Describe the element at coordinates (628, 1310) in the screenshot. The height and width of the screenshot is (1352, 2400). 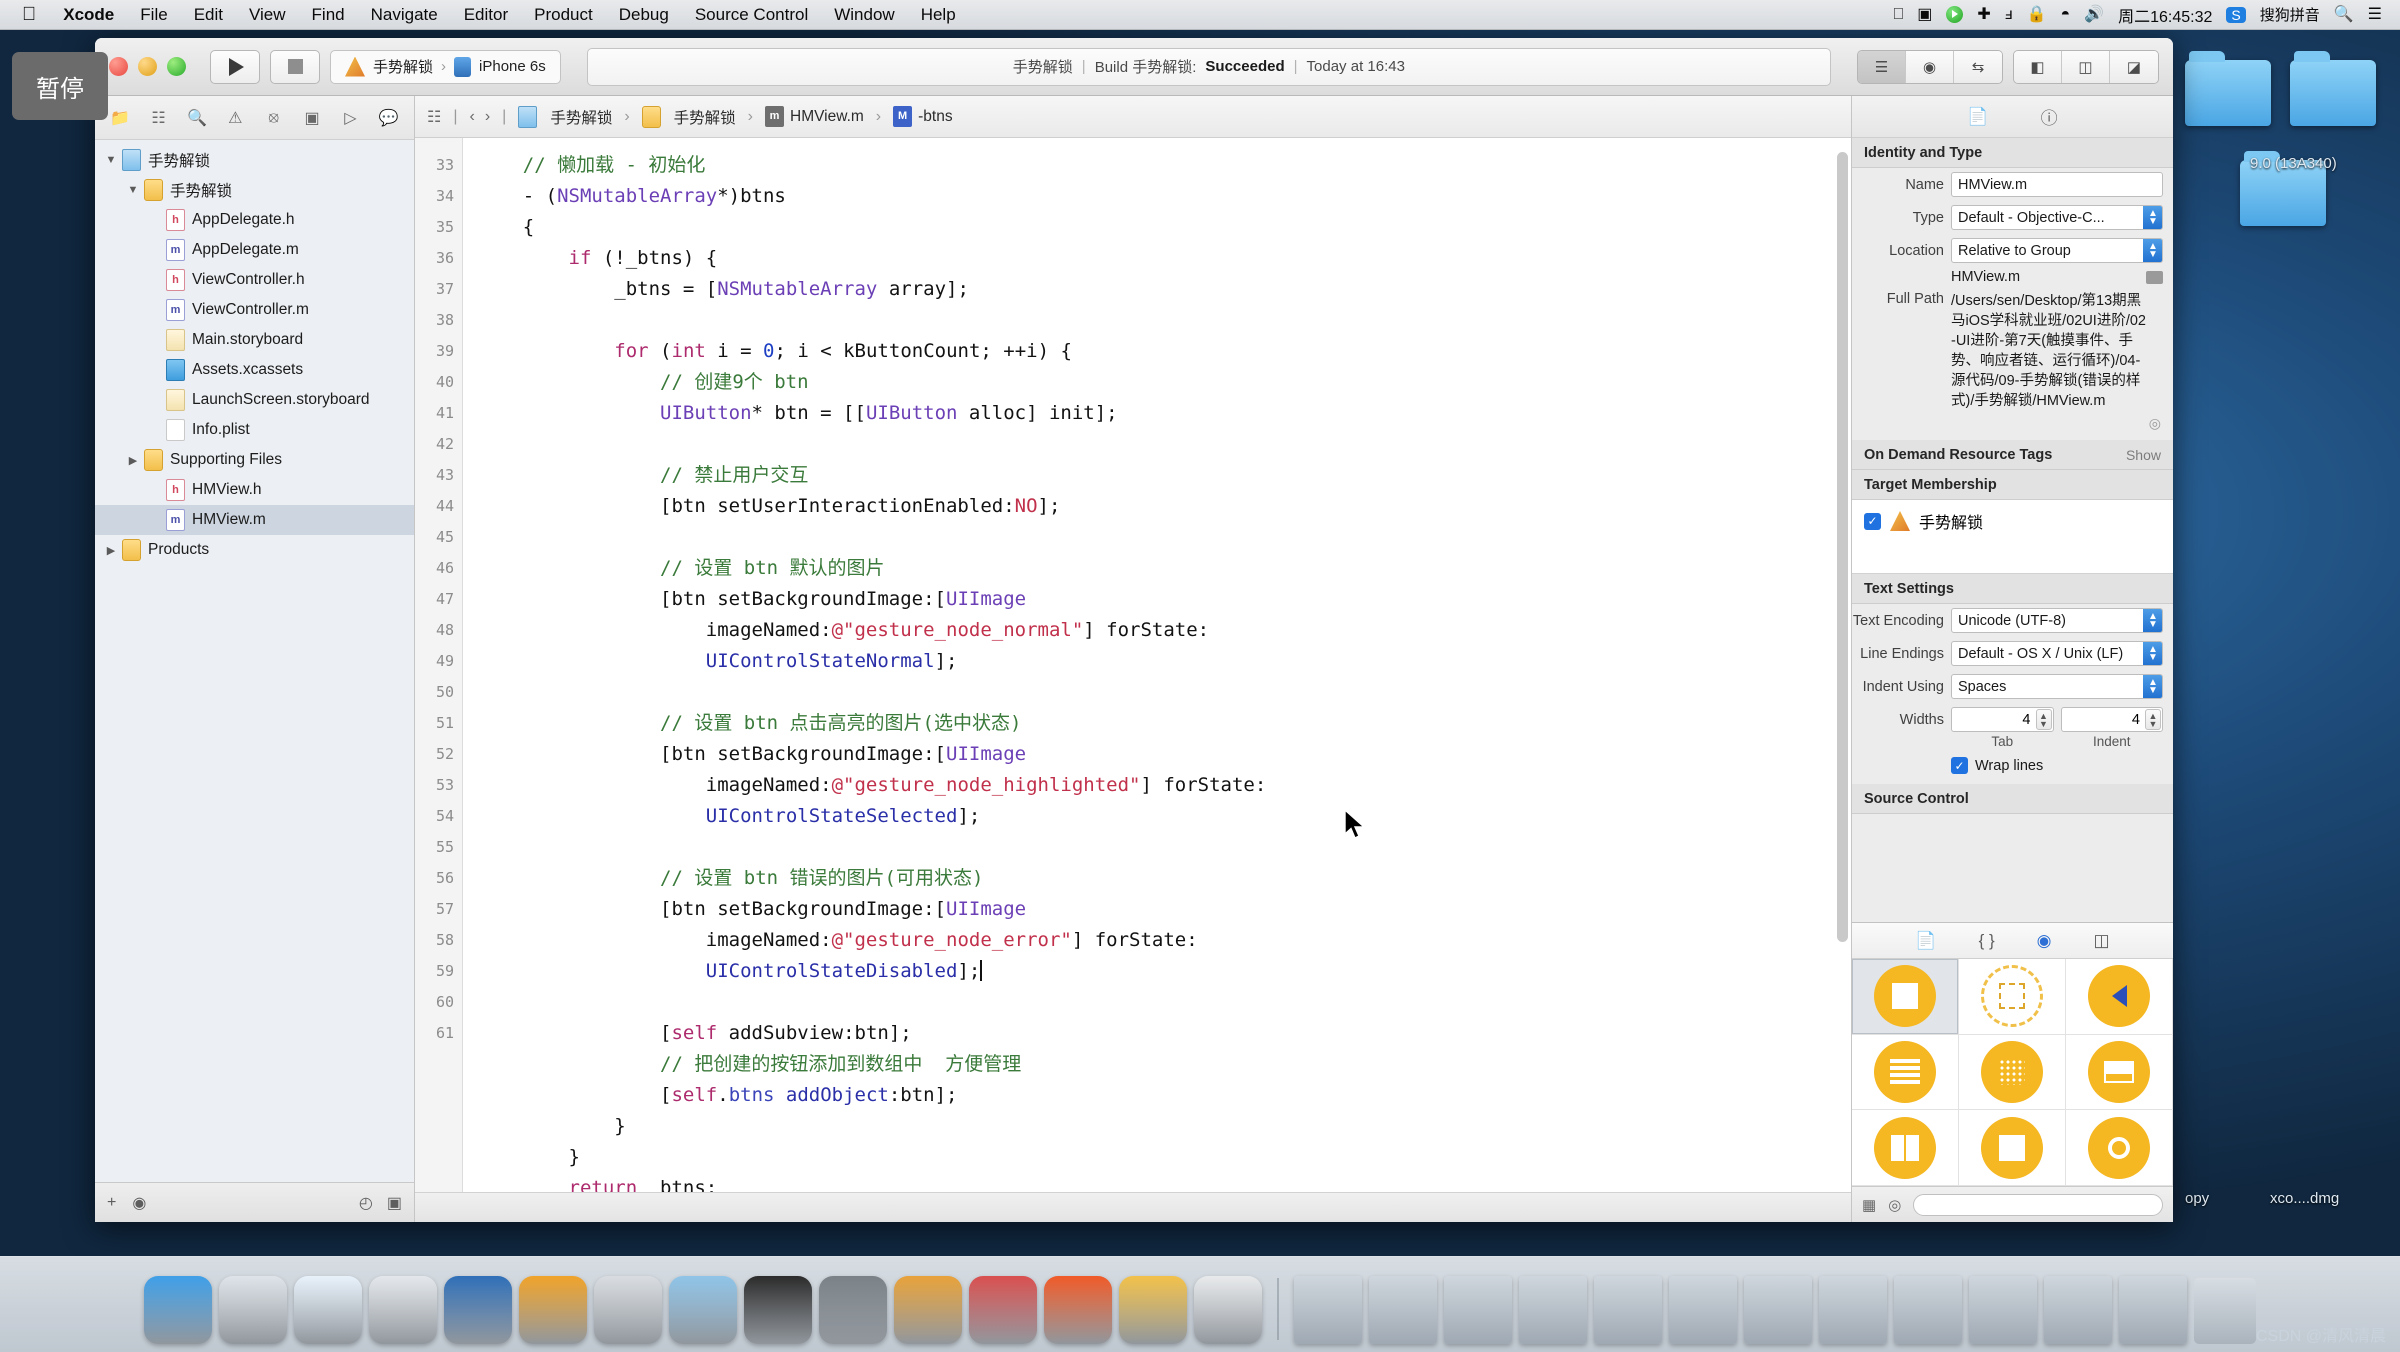
I see `ruler-icon` at that location.